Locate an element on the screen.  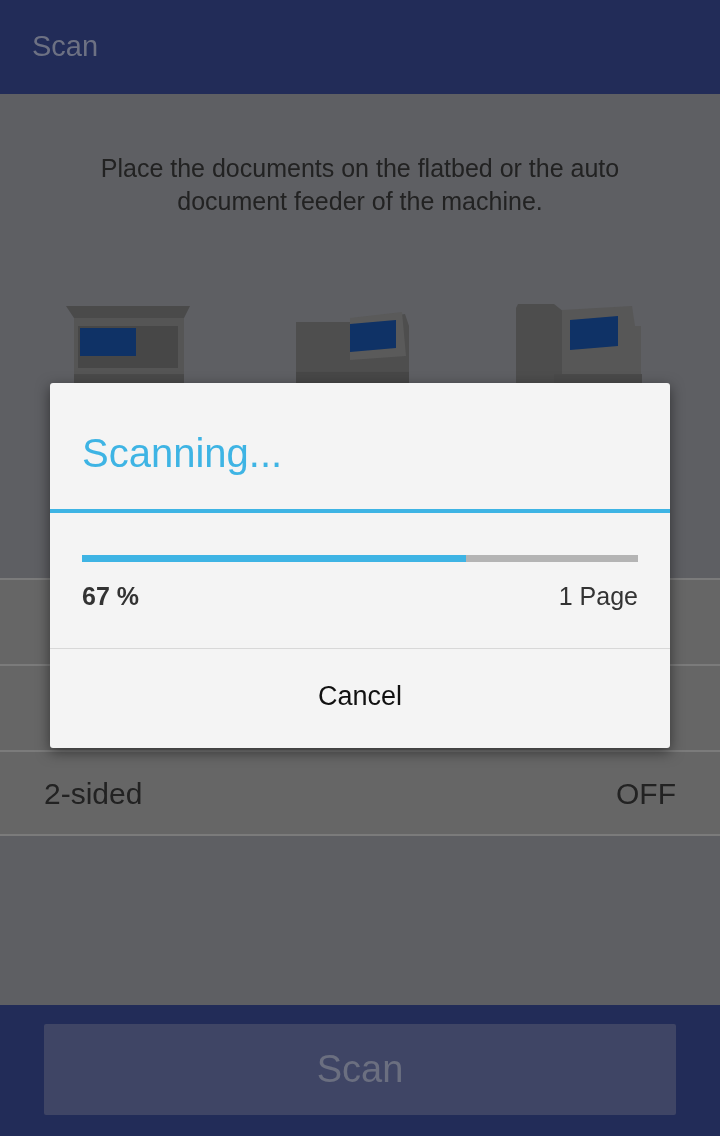
percent-text: 67 % is located at coordinates (110, 596).